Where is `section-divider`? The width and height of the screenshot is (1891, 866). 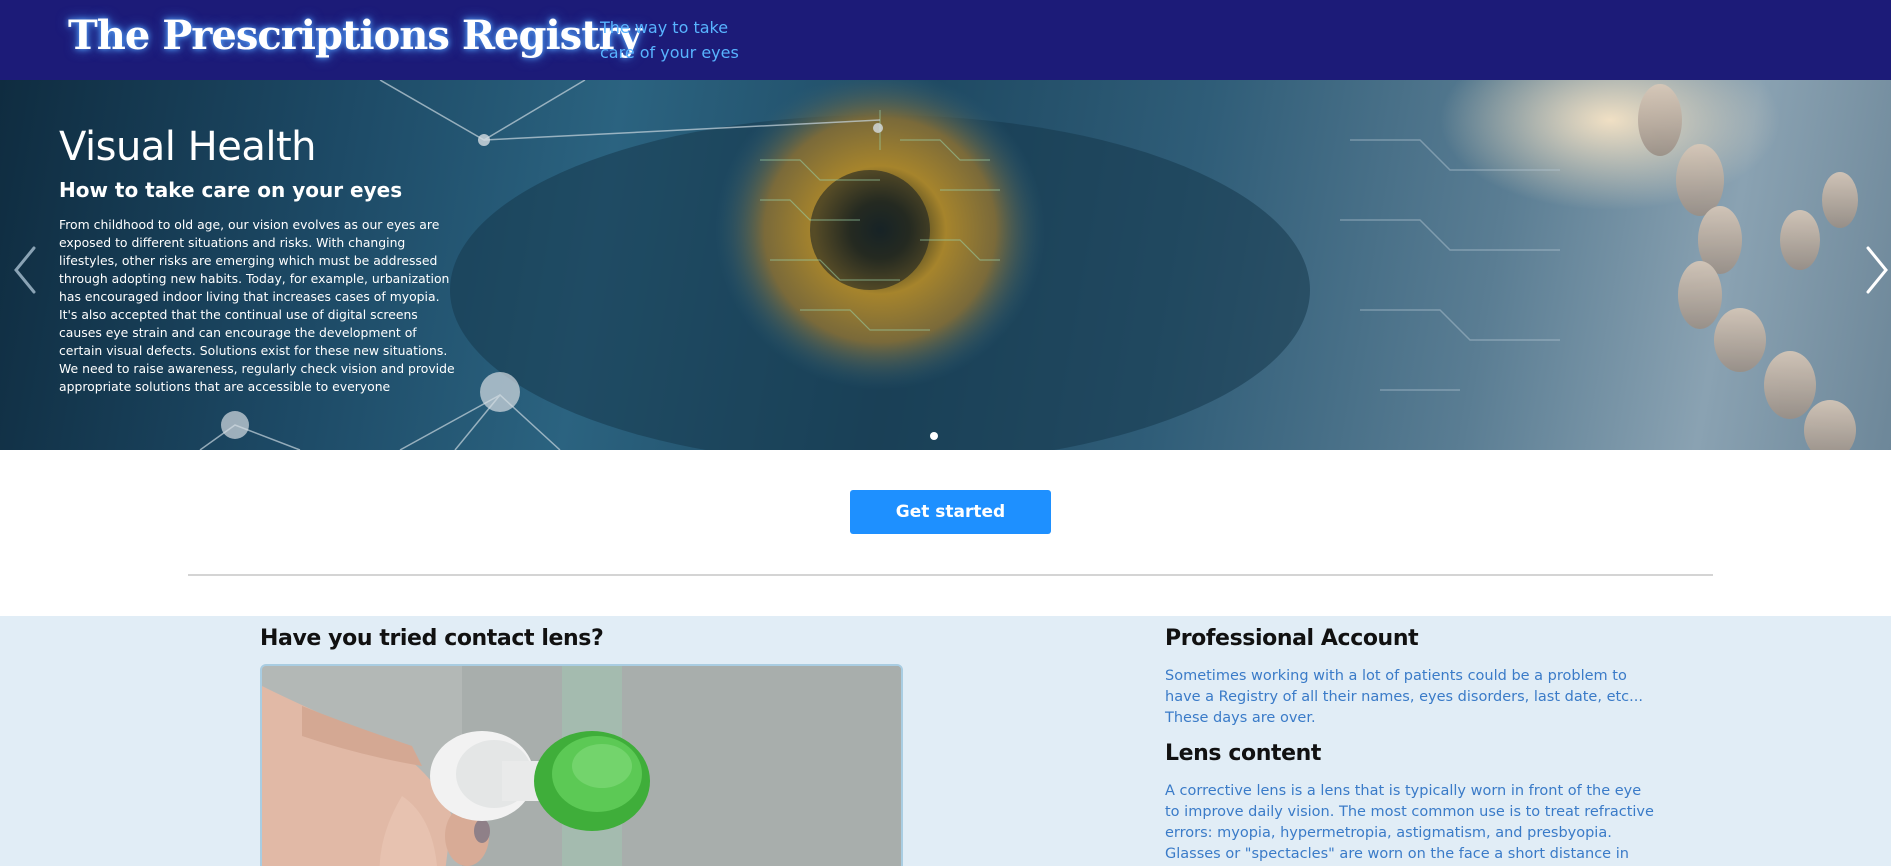 section-divider is located at coordinates (950, 575).